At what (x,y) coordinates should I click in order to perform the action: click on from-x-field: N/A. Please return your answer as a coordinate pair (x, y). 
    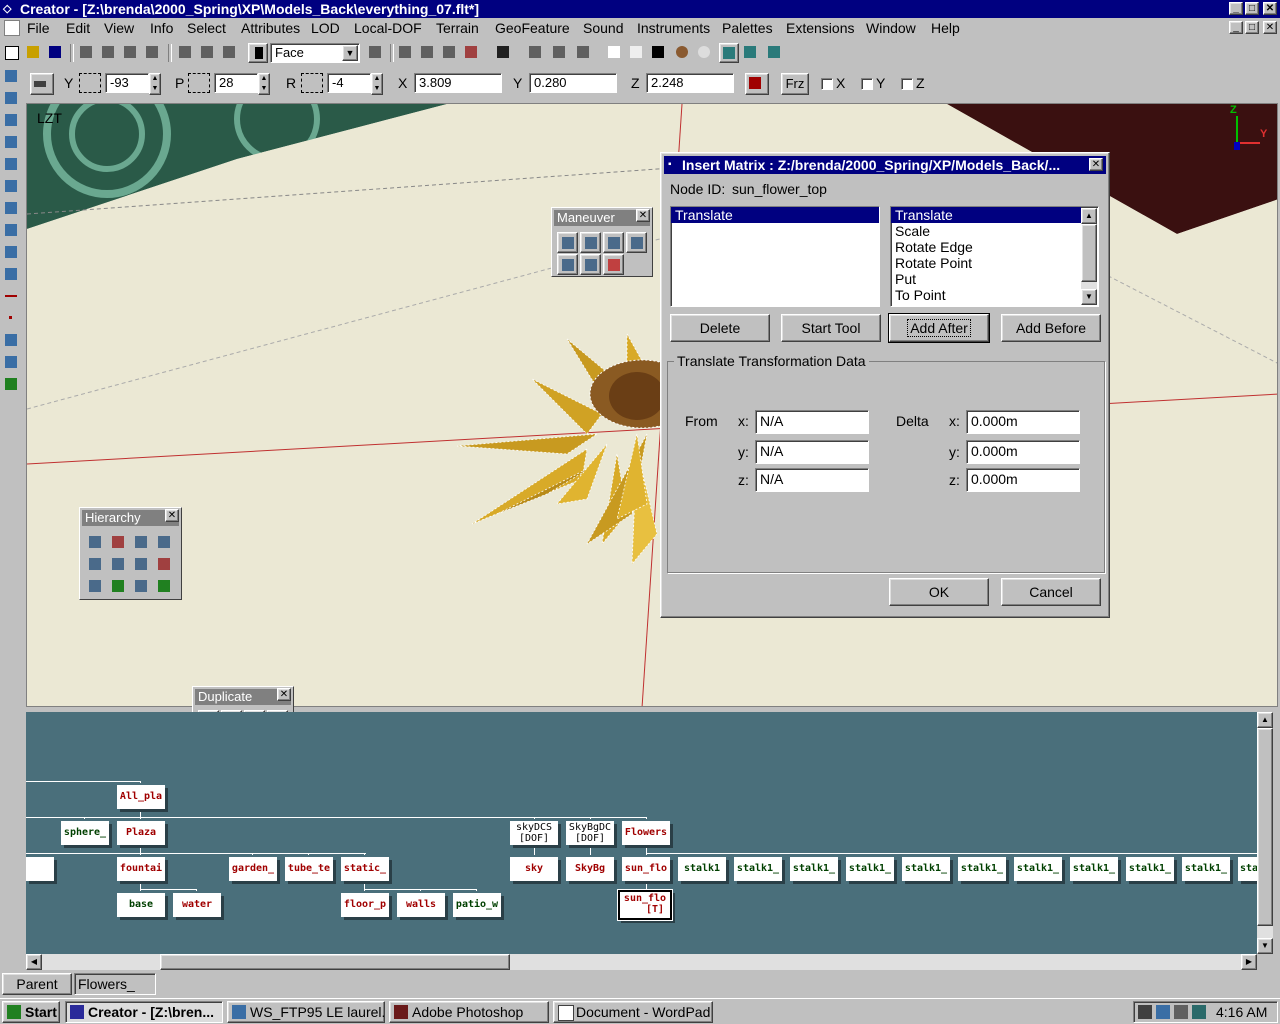
    Looking at the image, I should click on (812, 422).